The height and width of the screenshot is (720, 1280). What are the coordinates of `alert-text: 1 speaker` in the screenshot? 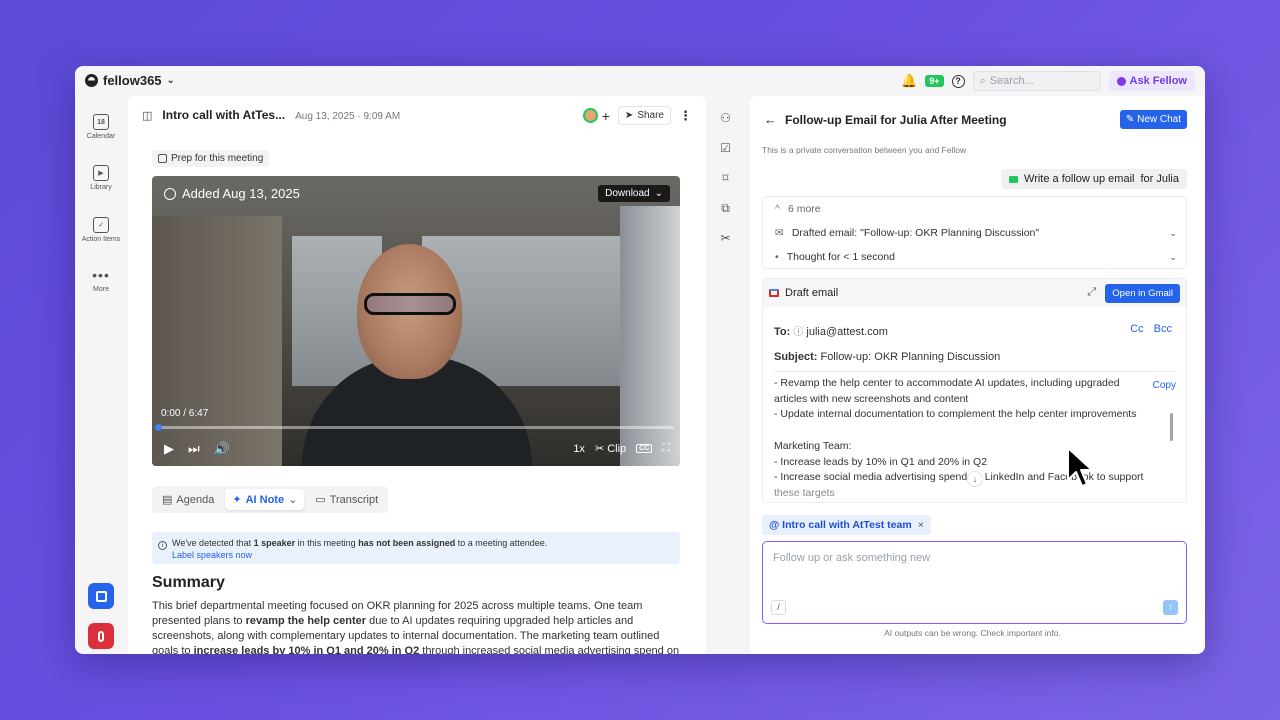 It's located at (274, 543).